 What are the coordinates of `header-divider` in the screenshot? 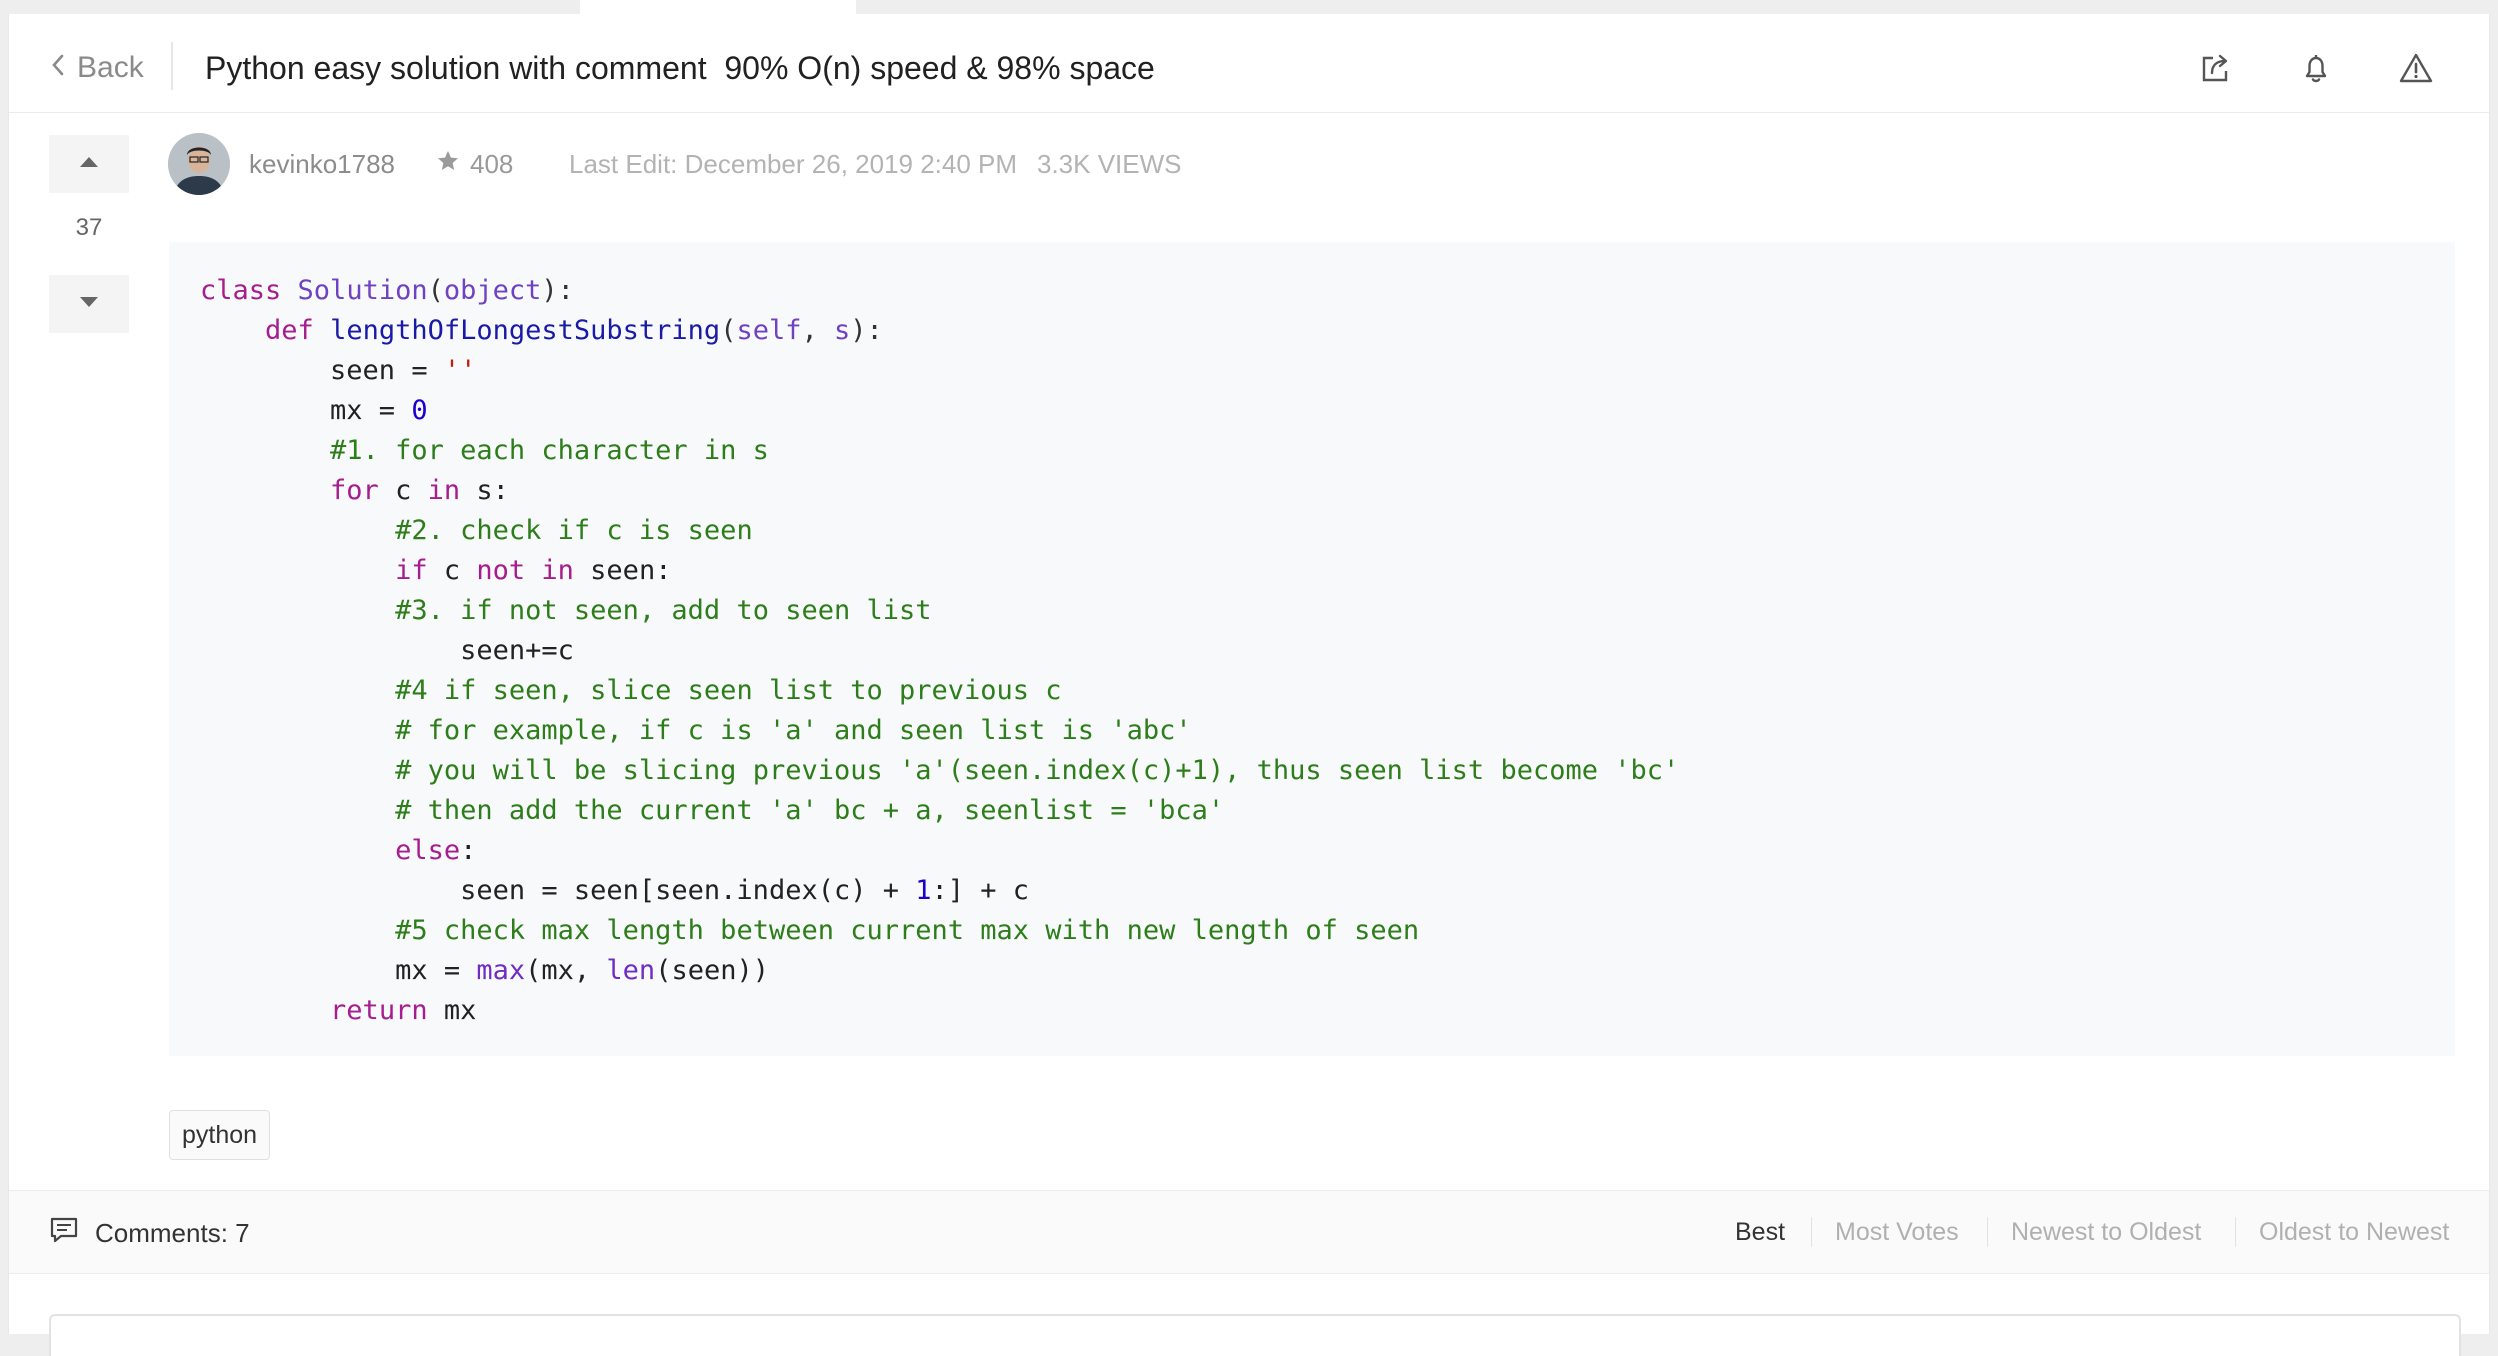 It's located at (172, 66).